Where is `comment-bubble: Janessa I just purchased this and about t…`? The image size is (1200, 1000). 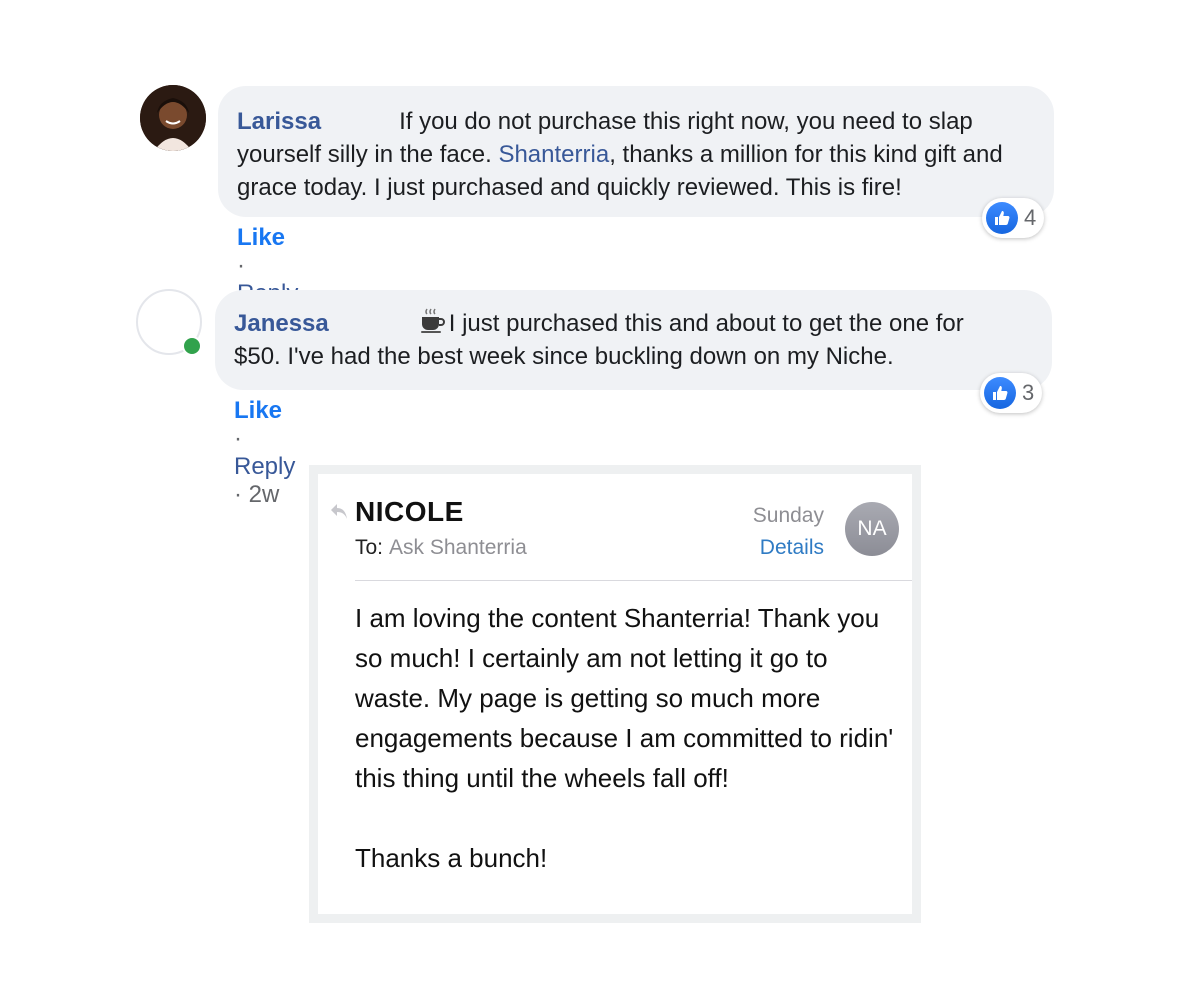
comment-bubble: Janessa I just purchased this and about t… is located at coordinates (633, 340).